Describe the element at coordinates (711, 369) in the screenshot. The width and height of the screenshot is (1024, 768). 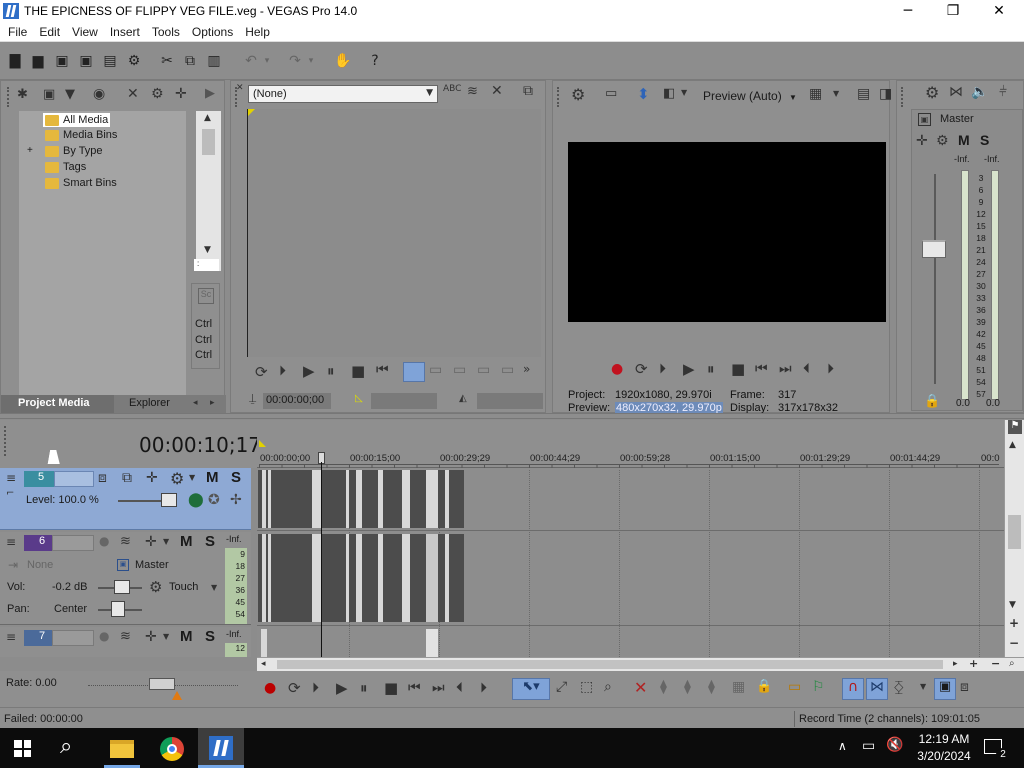
I see `pause-icon: ⏸` at that location.